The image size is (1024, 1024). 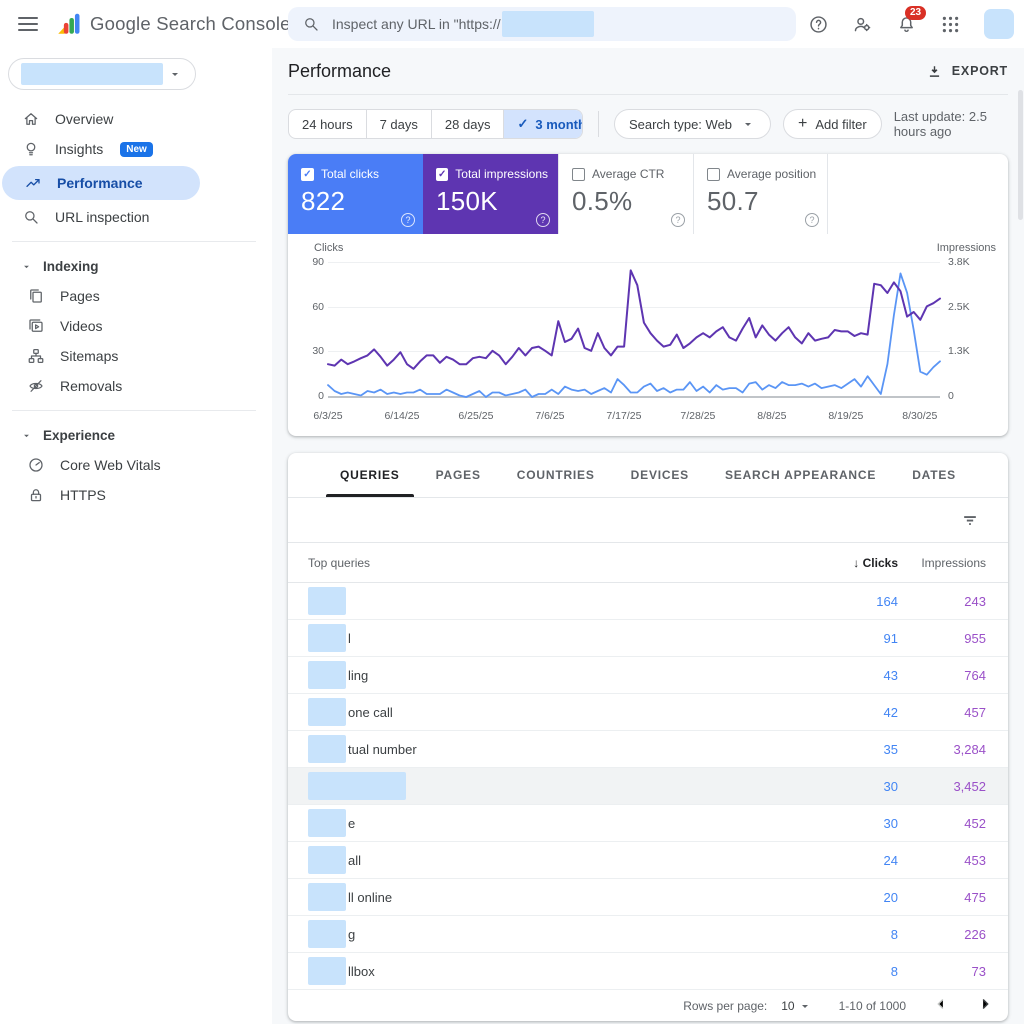 What do you see at coordinates (136, 296) in the screenshot?
I see `sidebar-item-pages: Pages` at bounding box center [136, 296].